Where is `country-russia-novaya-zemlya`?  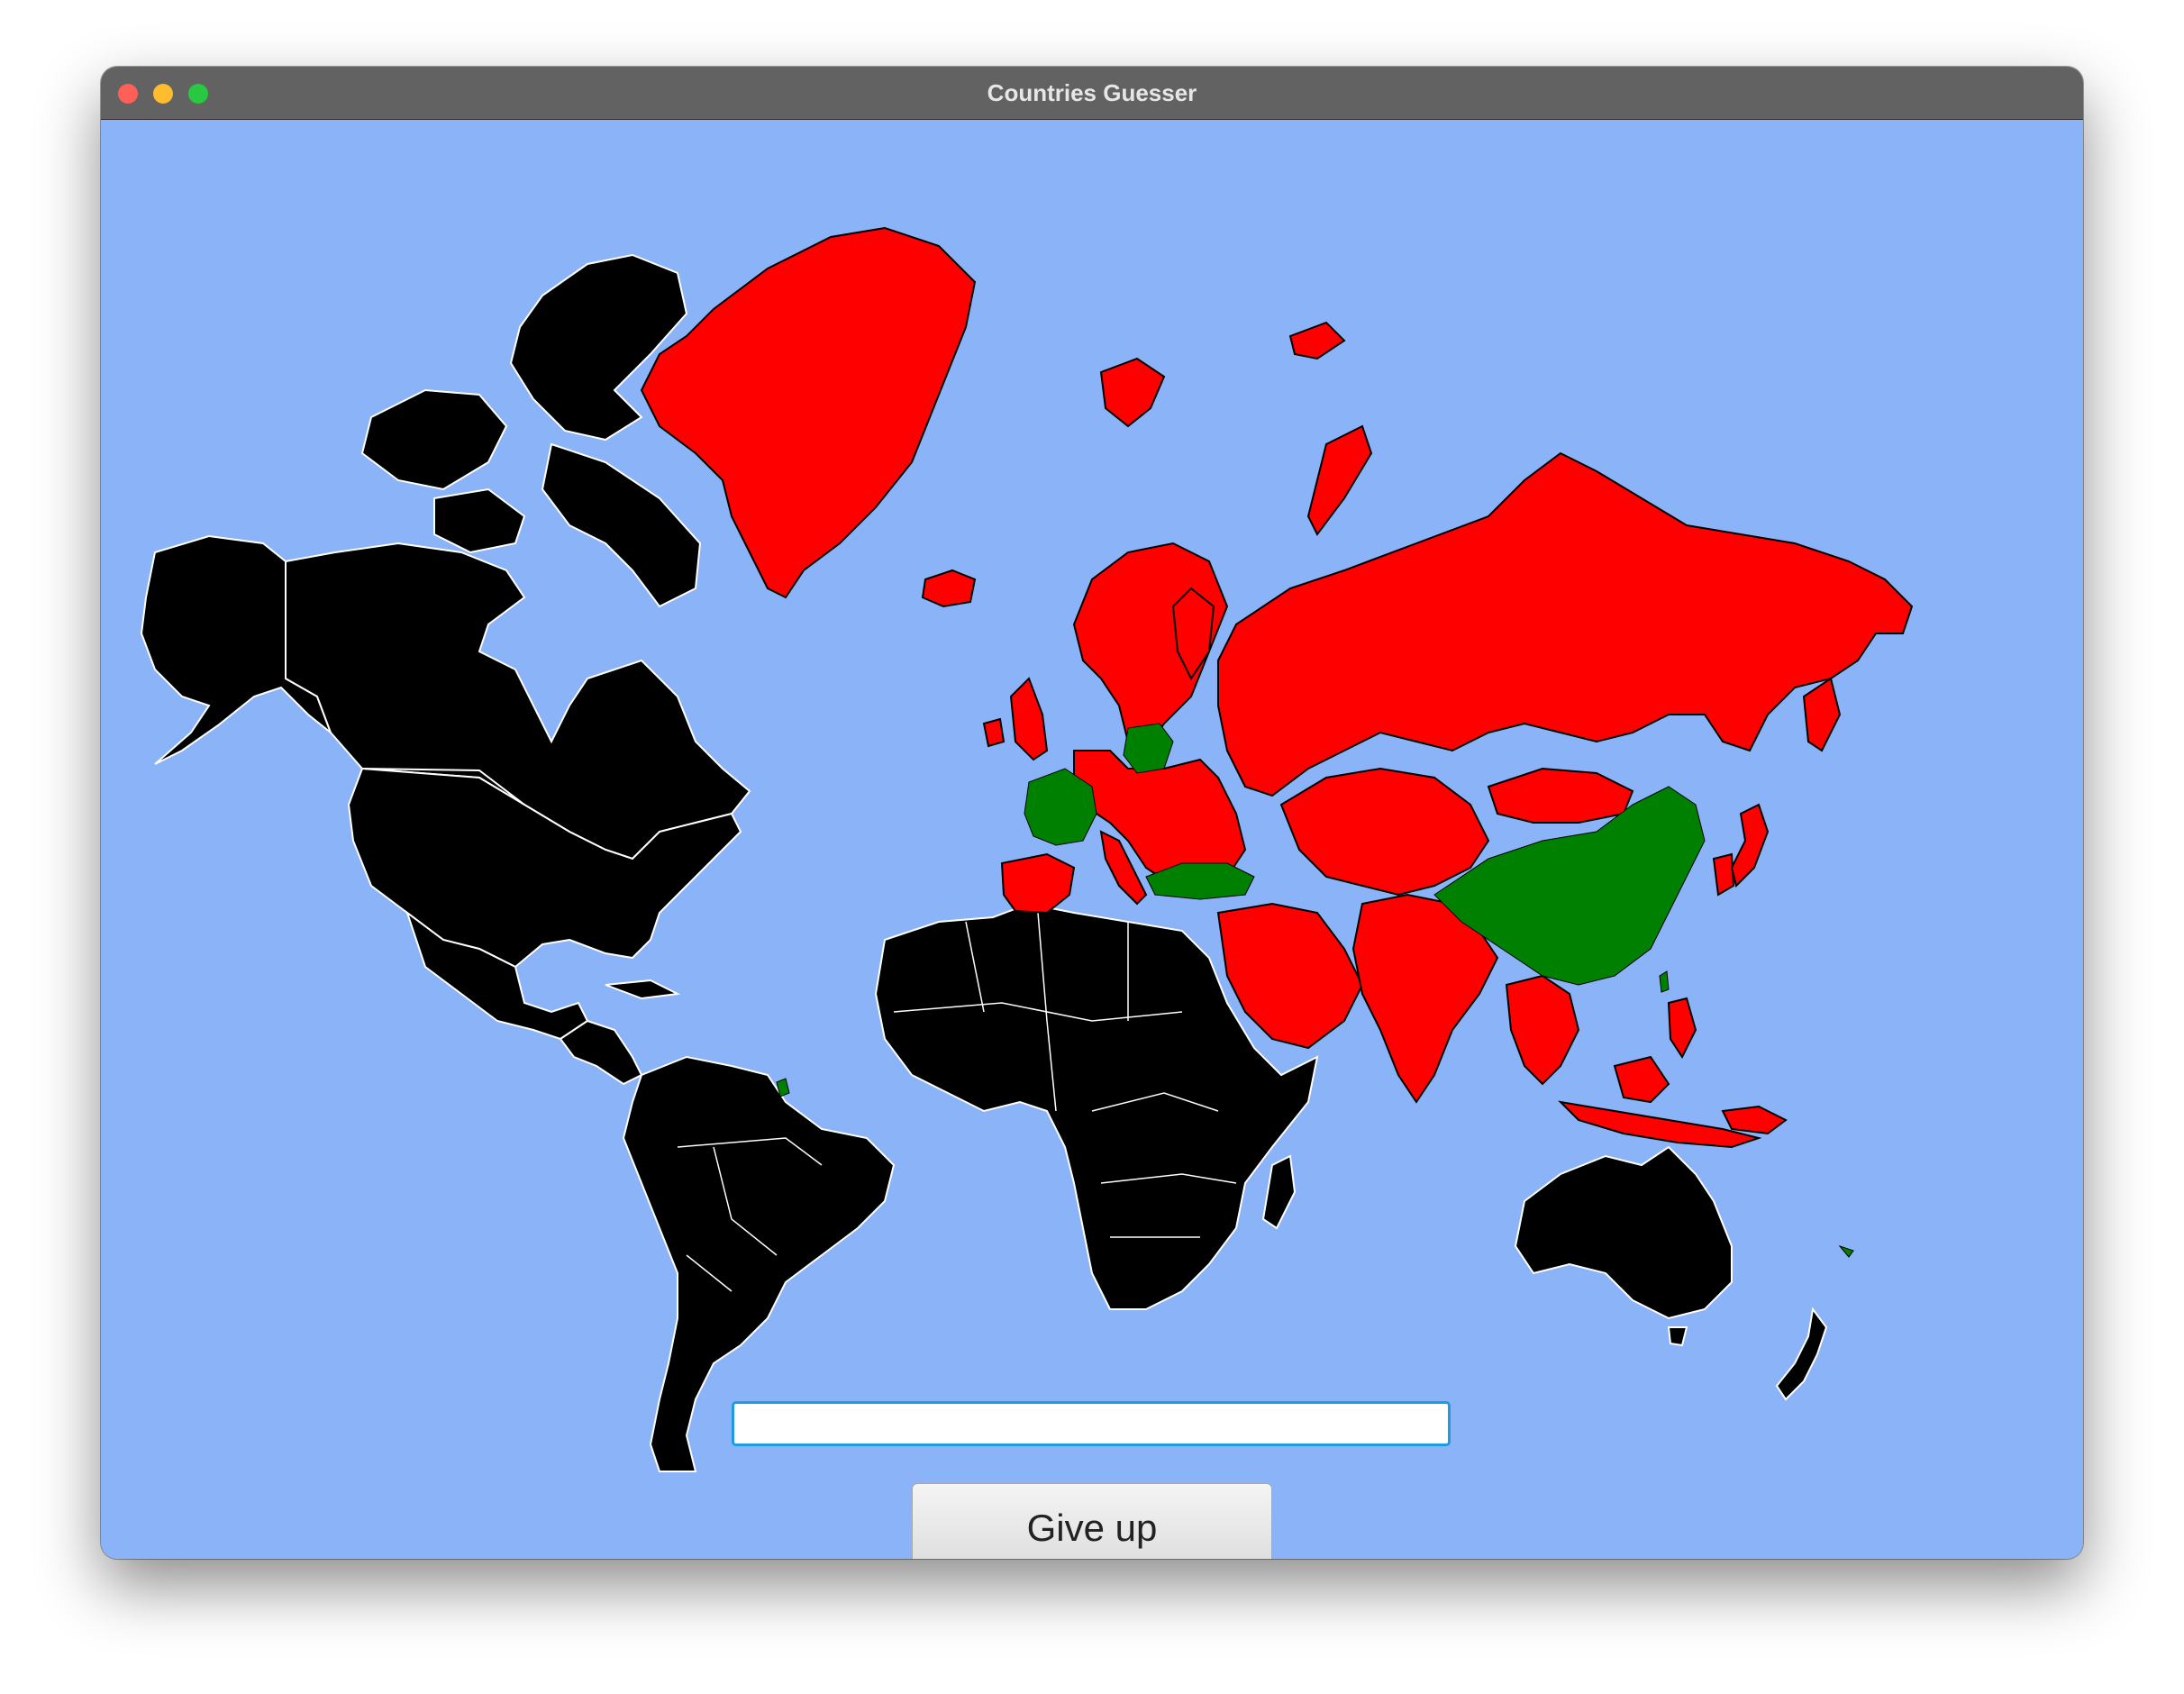
country-russia-novaya-zemlya is located at coordinates (1339, 480).